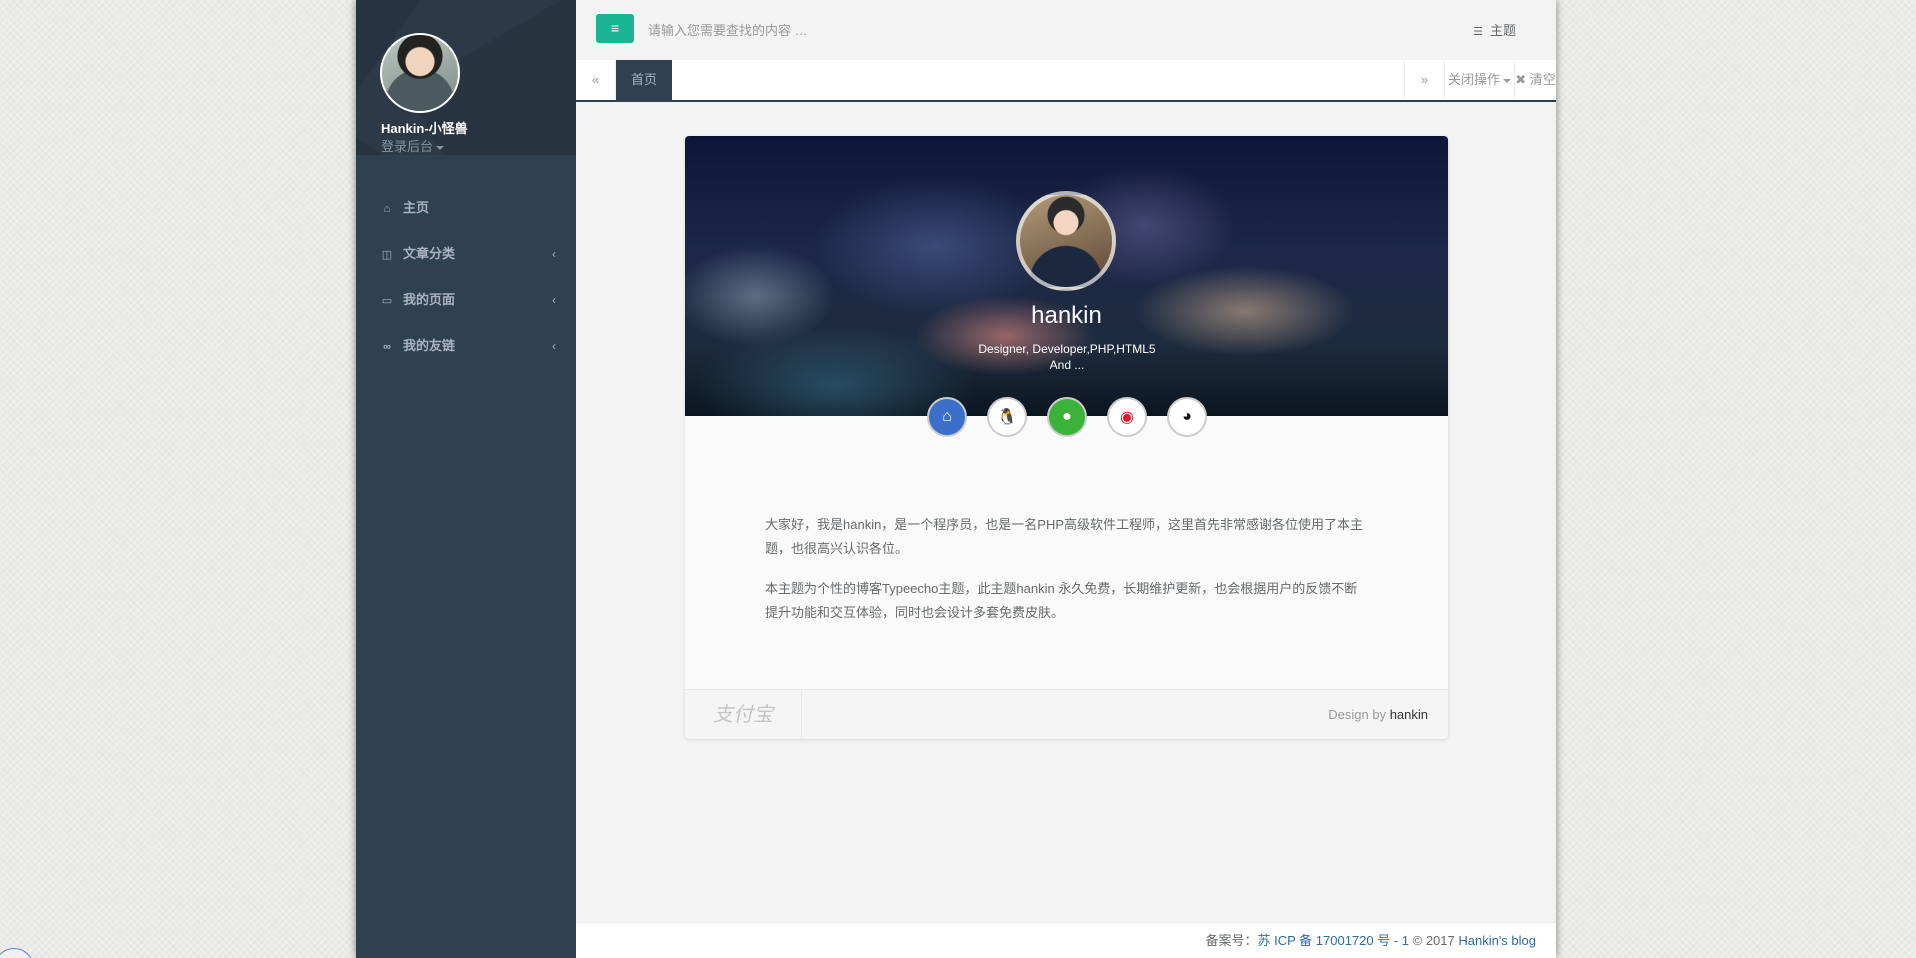  What do you see at coordinates (429, 253) in the screenshot?
I see `sidebar-item-label: 文章分类` at bounding box center [429, 253].